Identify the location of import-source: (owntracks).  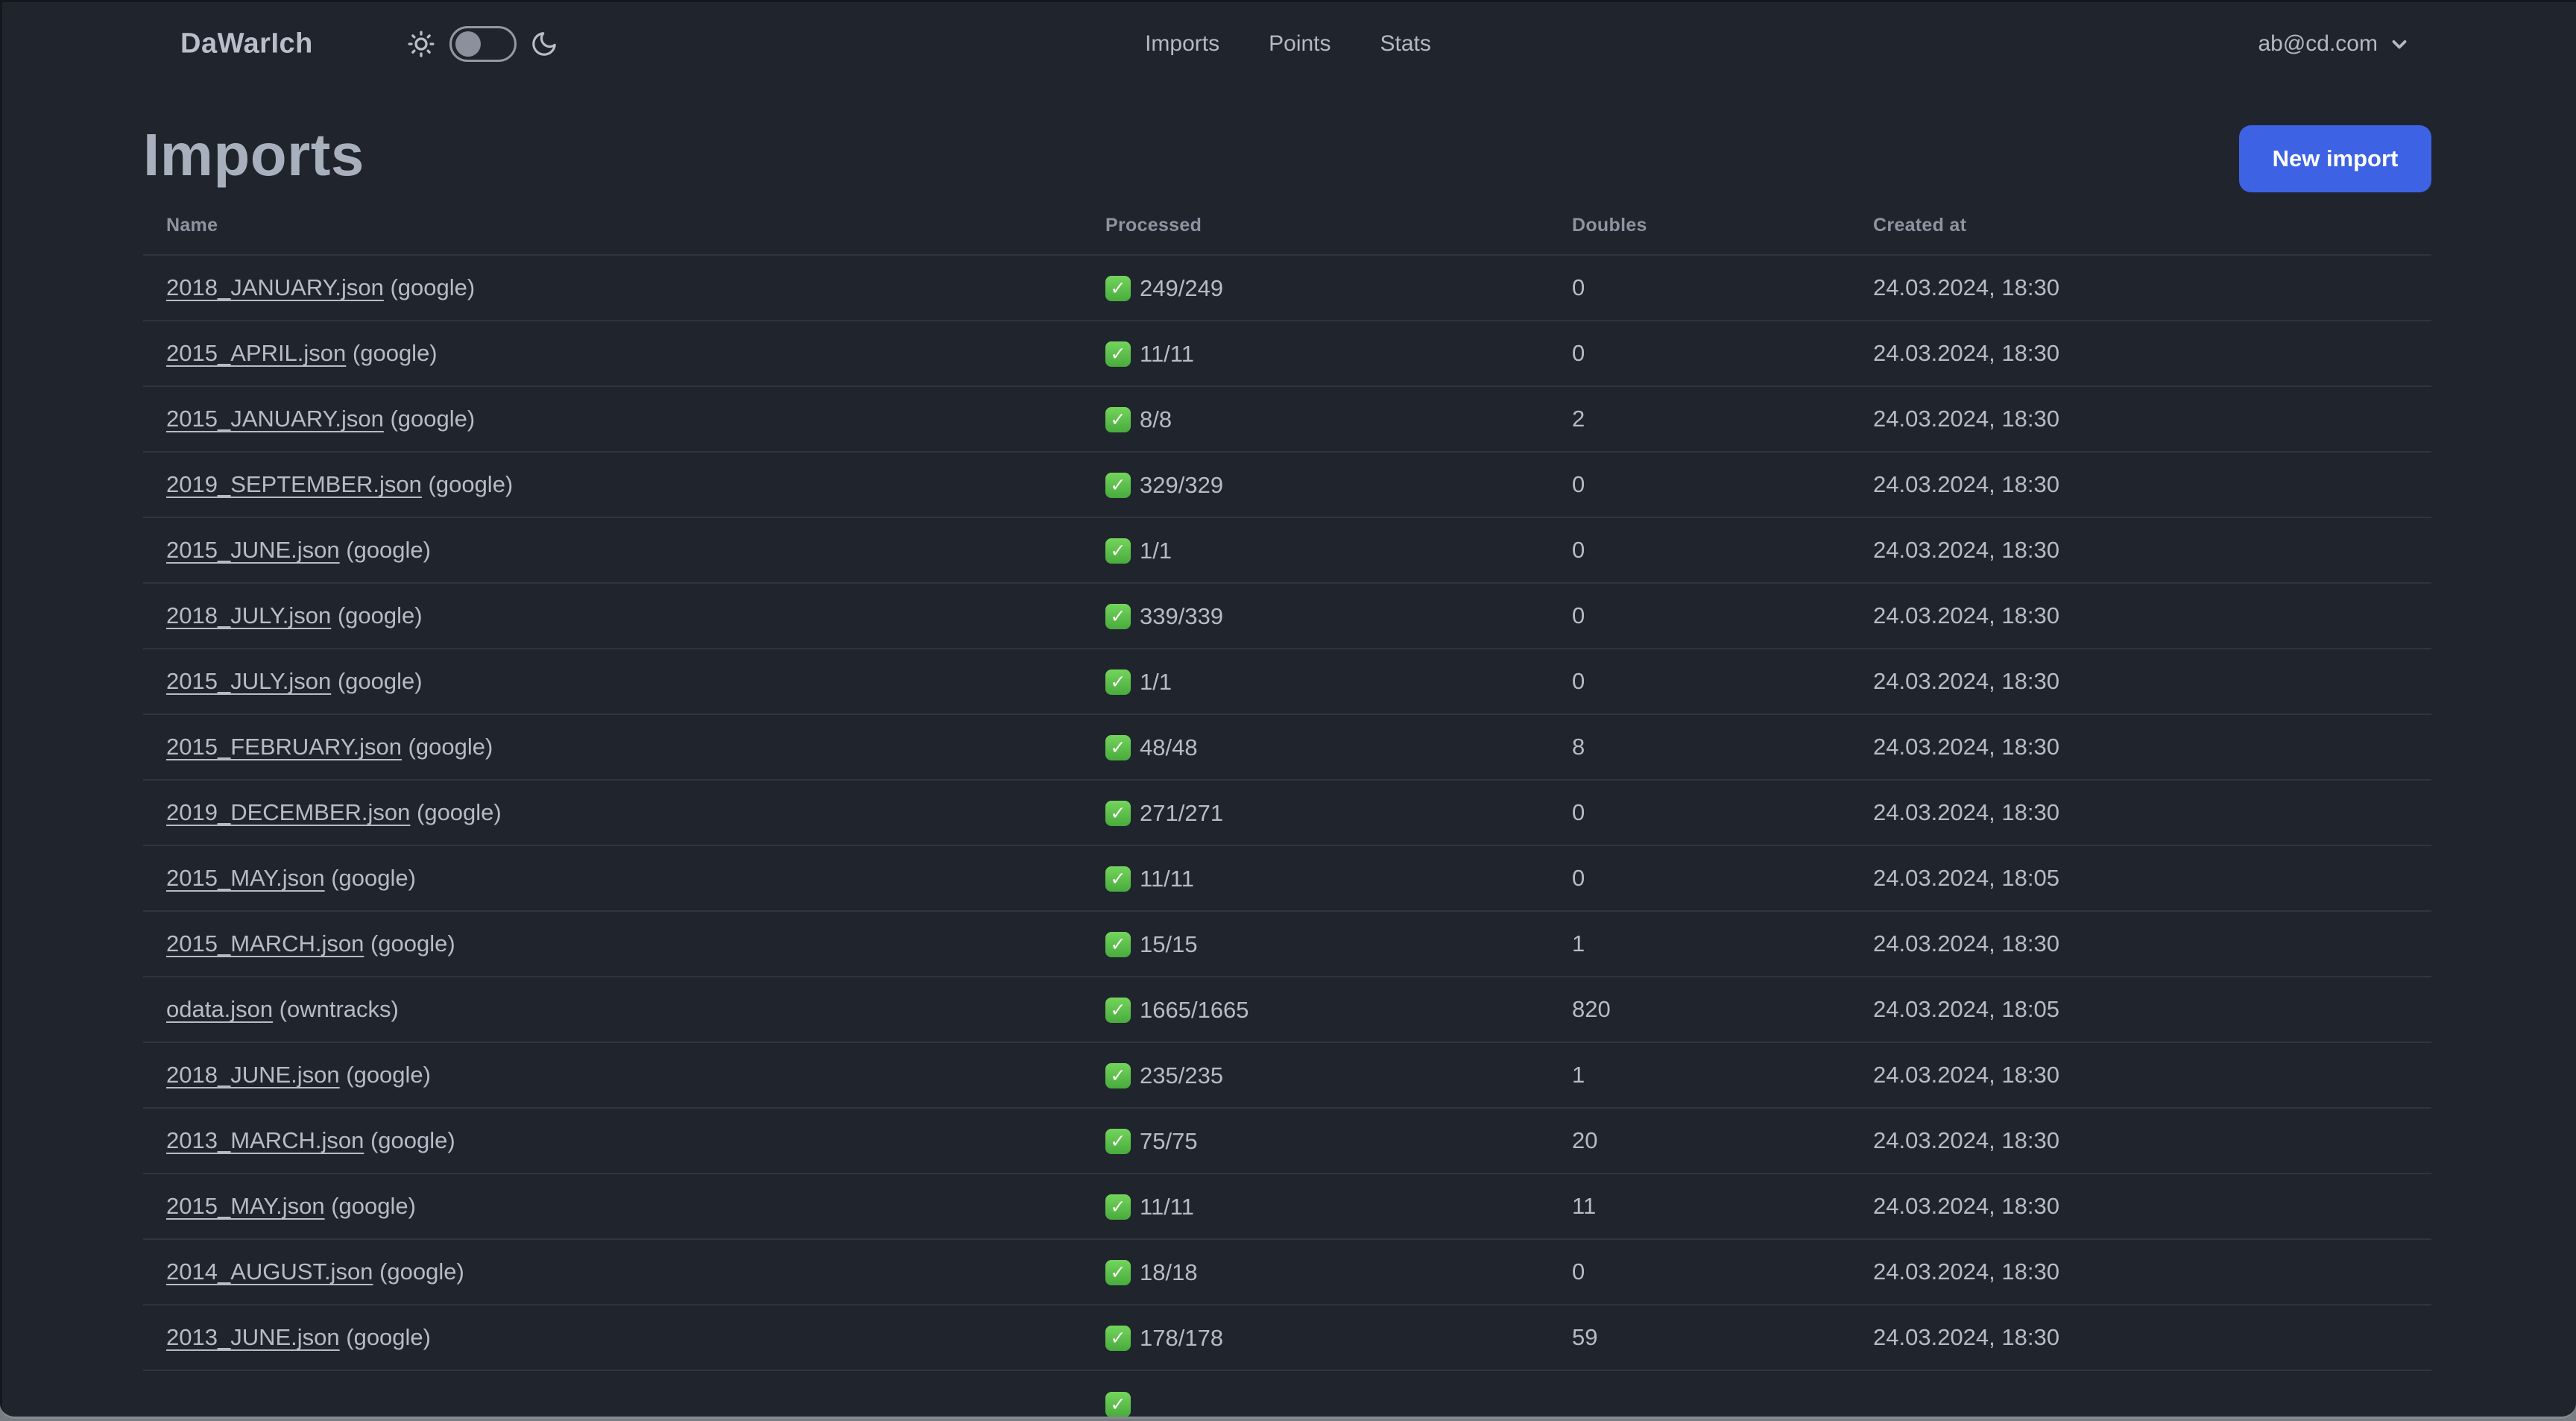
(336, 1009).